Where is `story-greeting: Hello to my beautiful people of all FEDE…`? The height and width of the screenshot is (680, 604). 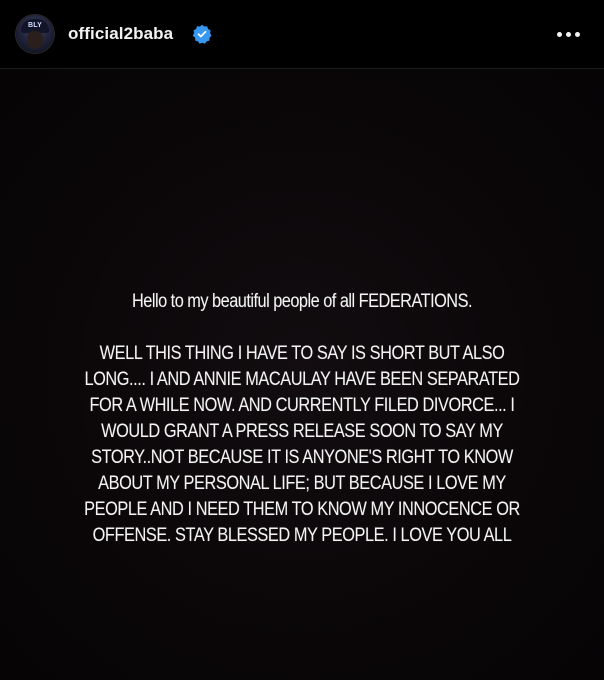
story-greeting: Hello to my beautiful people of all FEDE… is located at coordinates (302, 301).